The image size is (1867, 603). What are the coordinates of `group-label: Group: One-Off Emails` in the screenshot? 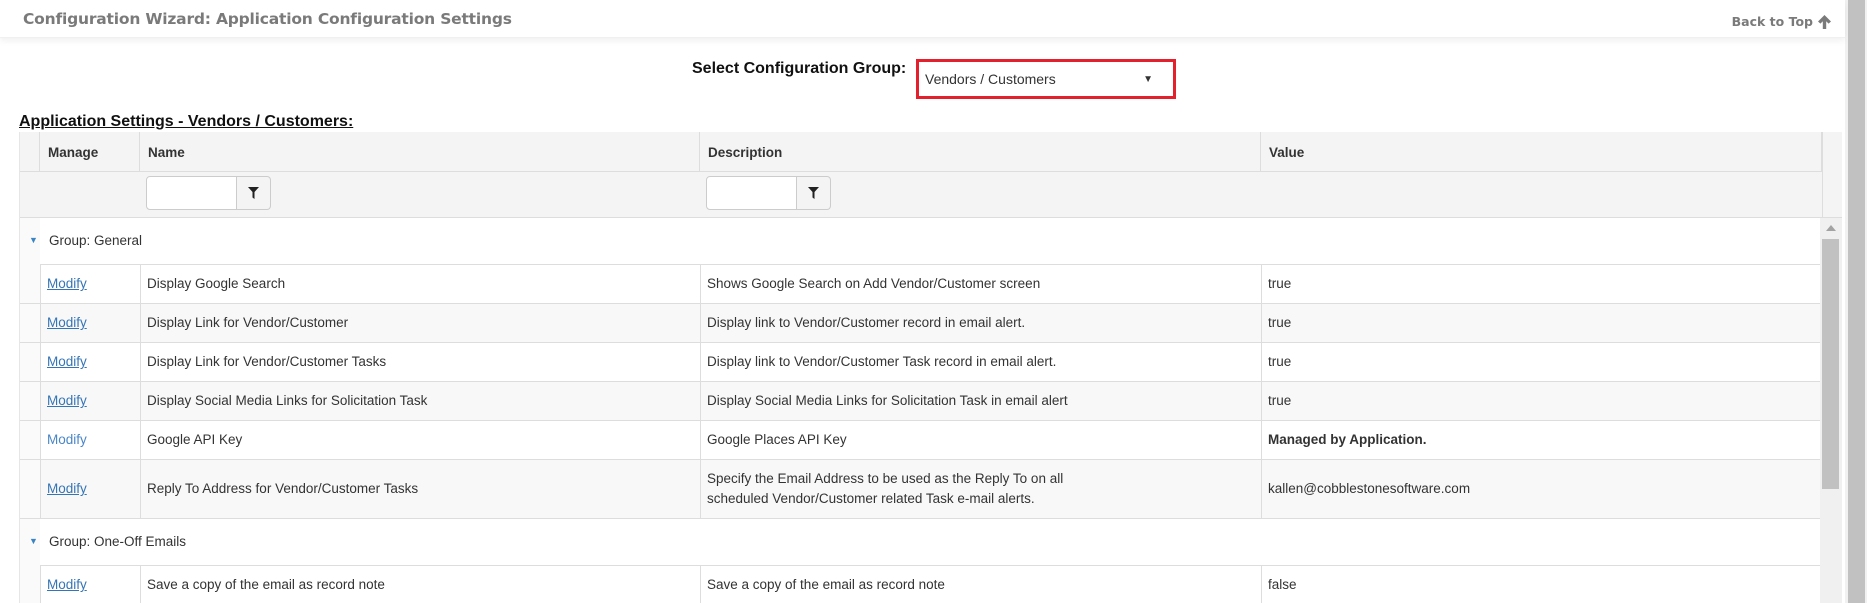 It's located at (118, 541).